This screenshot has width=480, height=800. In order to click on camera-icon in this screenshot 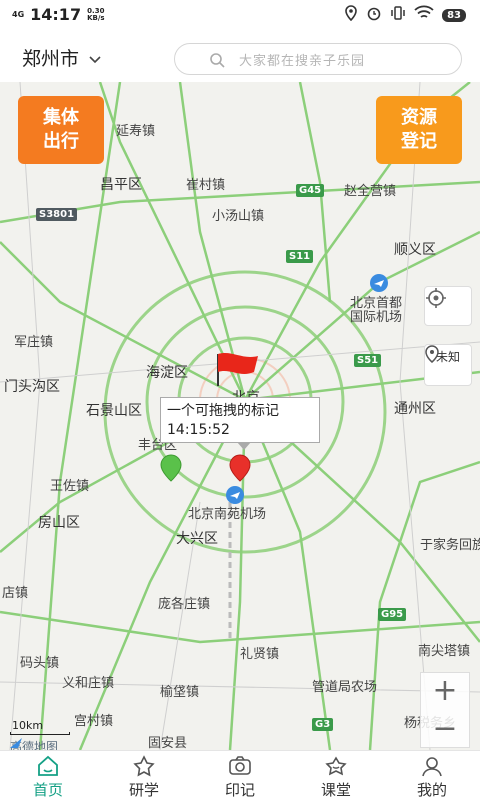, I will do `click(240, 766)`.